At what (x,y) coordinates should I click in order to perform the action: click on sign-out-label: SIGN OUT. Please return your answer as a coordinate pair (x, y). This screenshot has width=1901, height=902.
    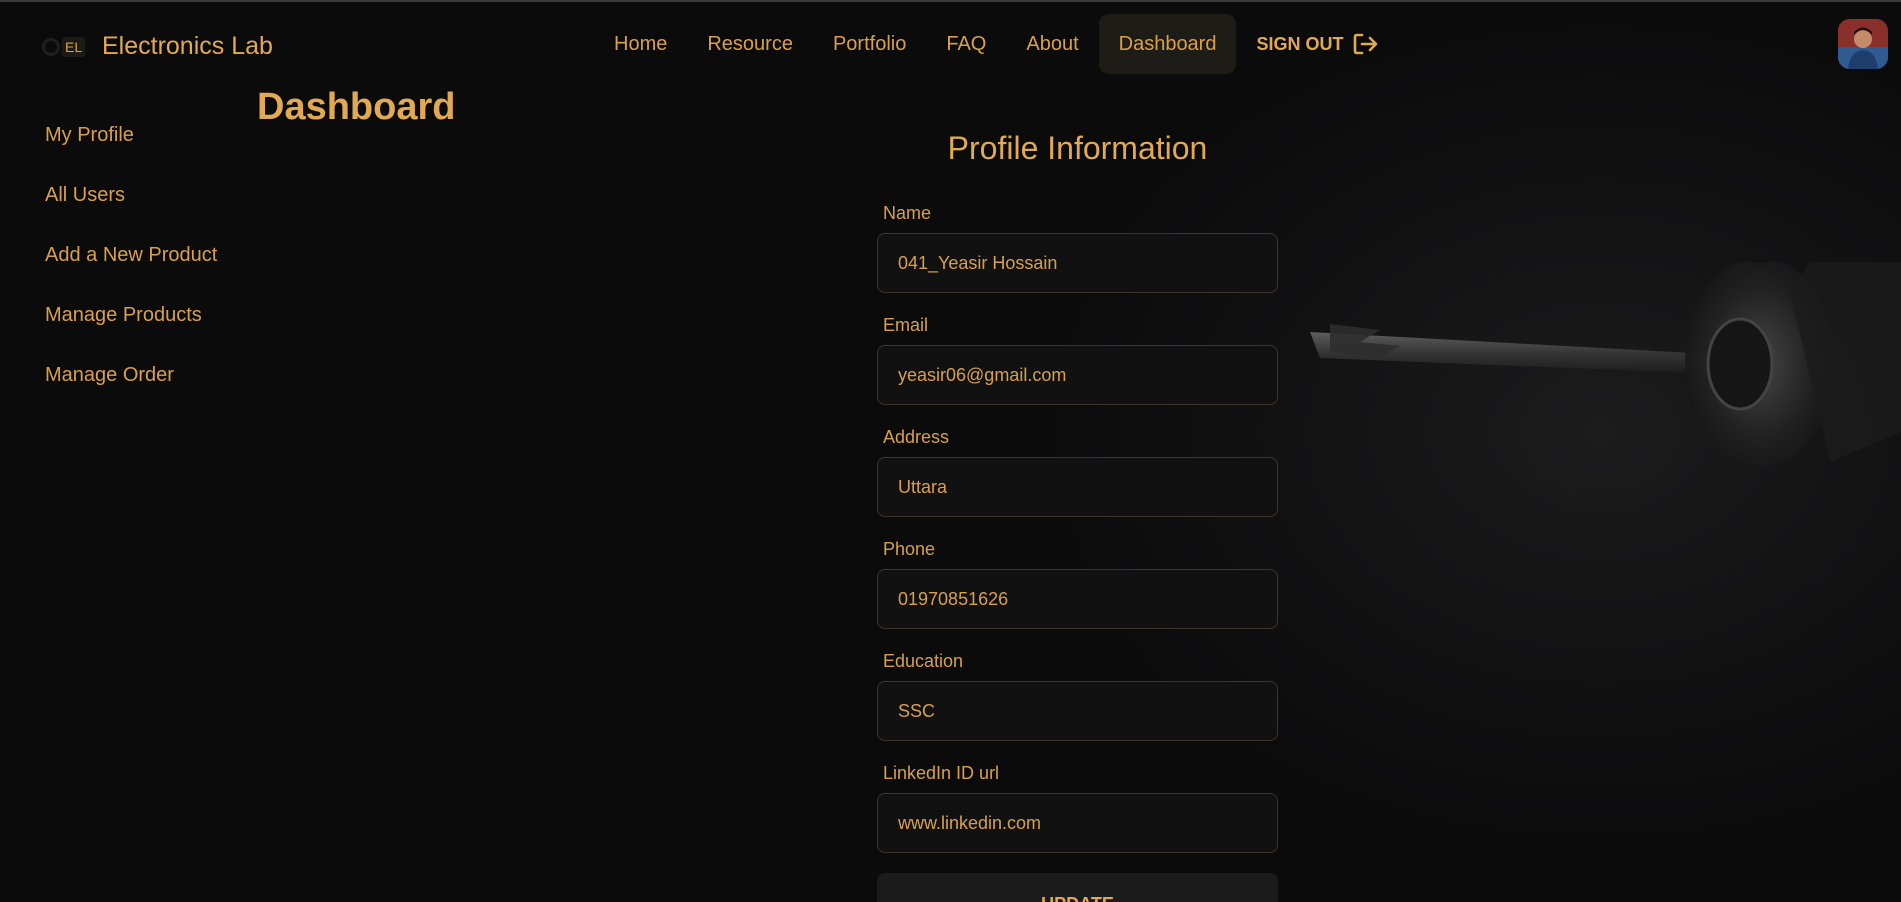
    Looking at the image, I should click on (1300, 43).